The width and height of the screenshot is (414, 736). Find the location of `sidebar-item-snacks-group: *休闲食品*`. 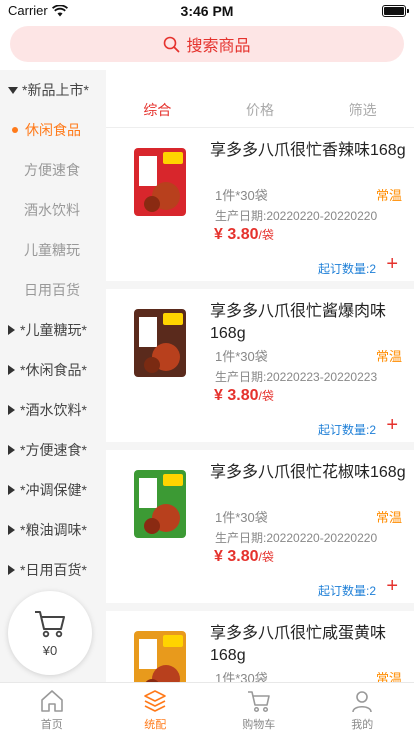

sidebar-item-snacks-group: *休闲食品* is located at coordinates (53, 370).